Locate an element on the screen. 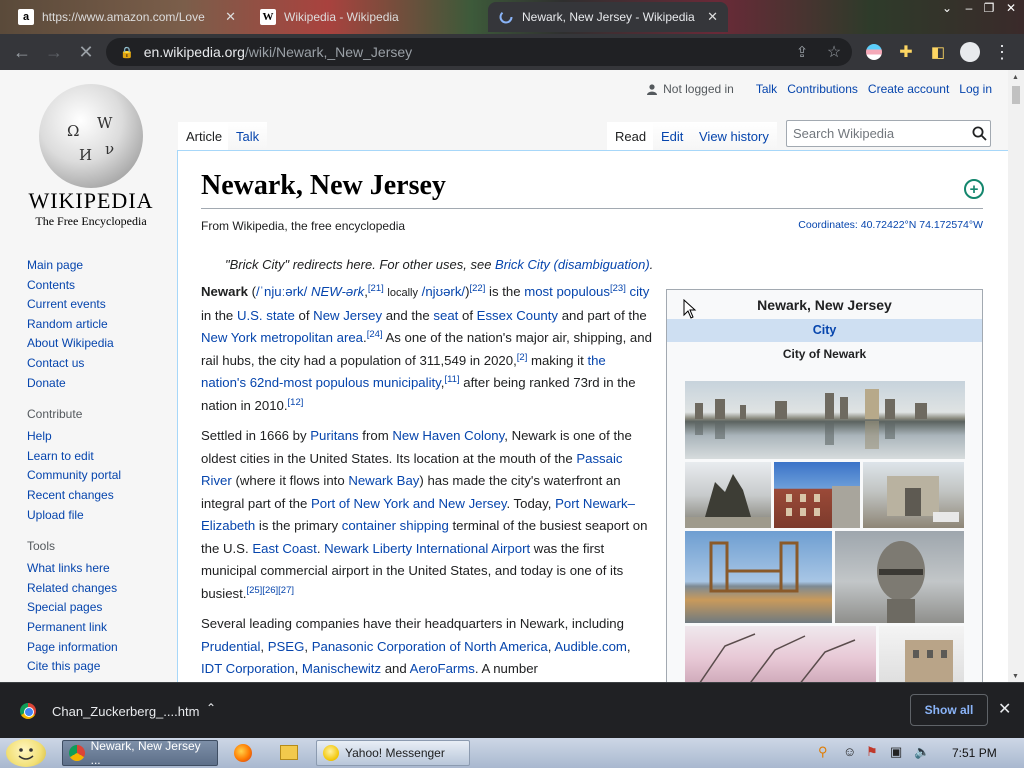 Image resolution: width=1024 pixels, height=768 pixels. coordinates-value: 40.72422°N 74.172574°W is located at coordinates (922, 225).